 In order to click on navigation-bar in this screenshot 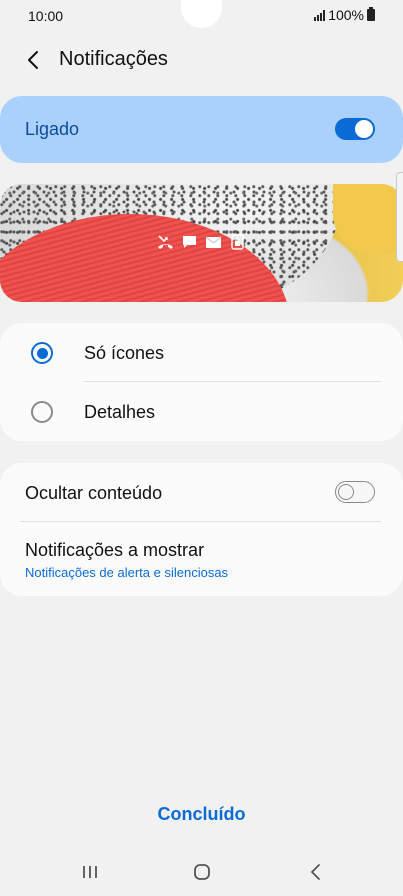, I will do `click(201, 872)`.